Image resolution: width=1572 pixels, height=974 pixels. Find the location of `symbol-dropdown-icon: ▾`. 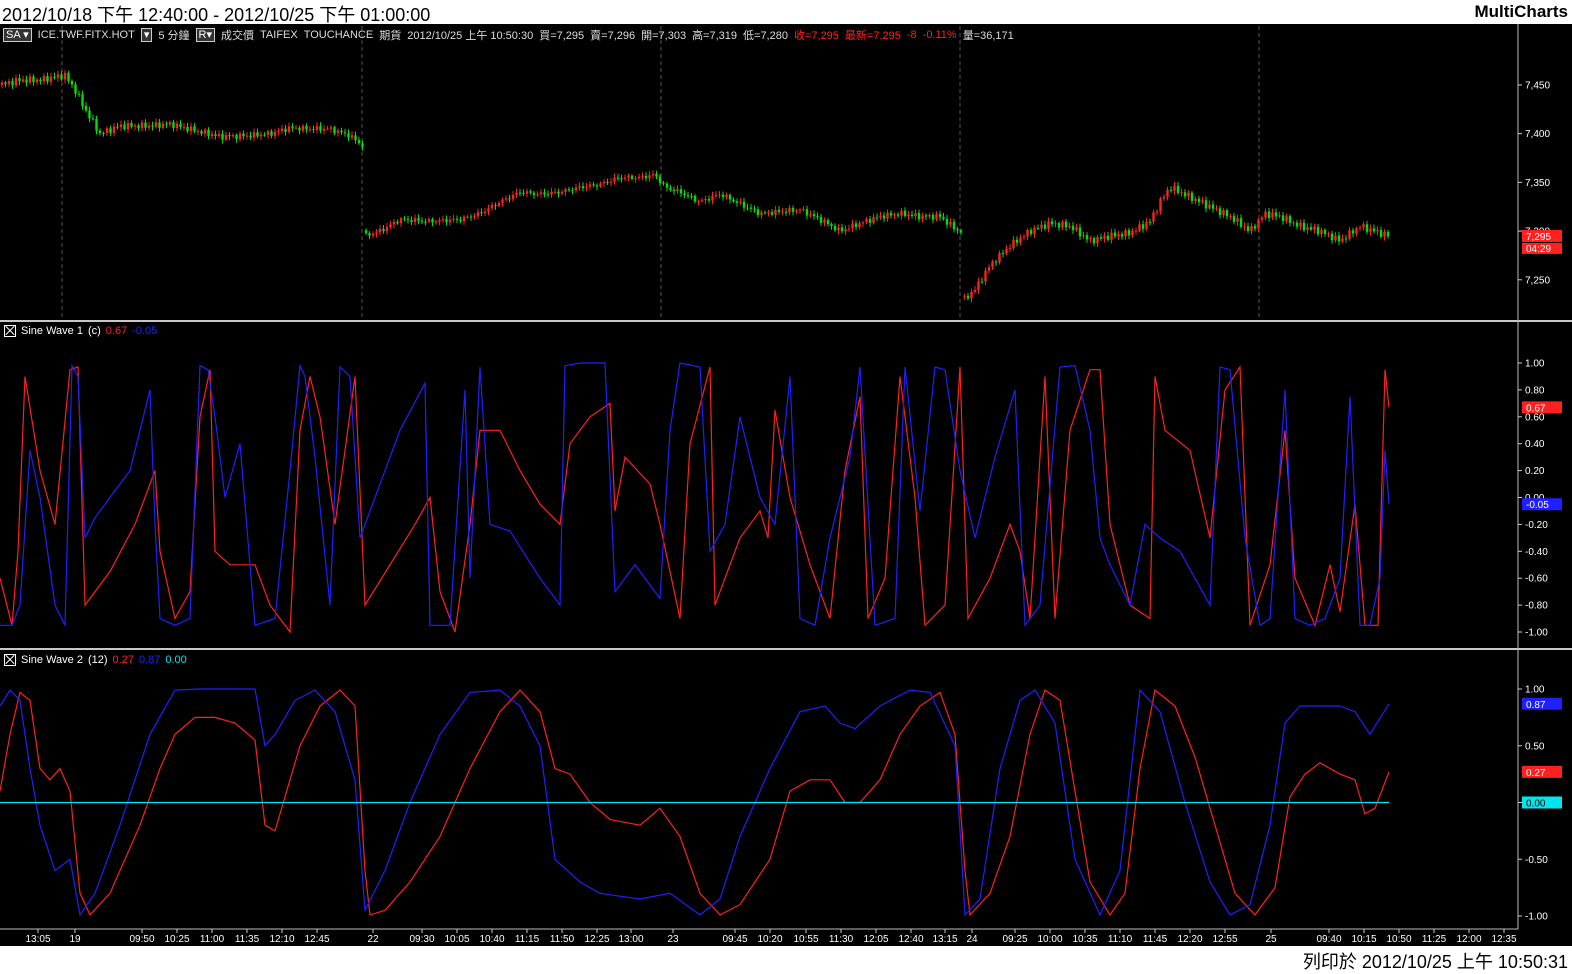

symbol-dropdown-icon: ▾ is located at coordinates (146, 35).